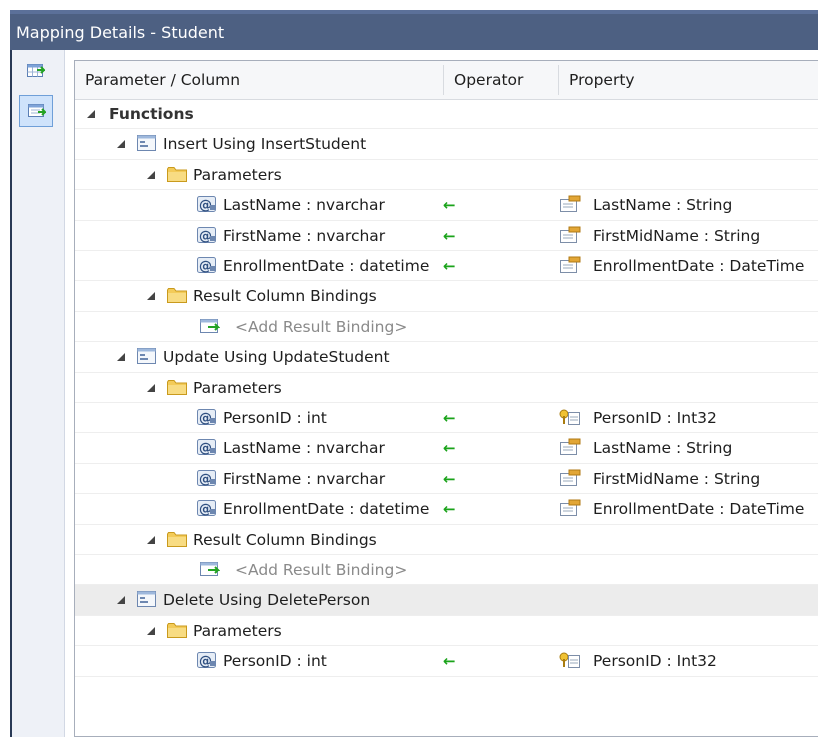 The height and width of the screenshot is (737, 818). I want to click on function-row: Update Using UpdateStudent, so click(446, 357).